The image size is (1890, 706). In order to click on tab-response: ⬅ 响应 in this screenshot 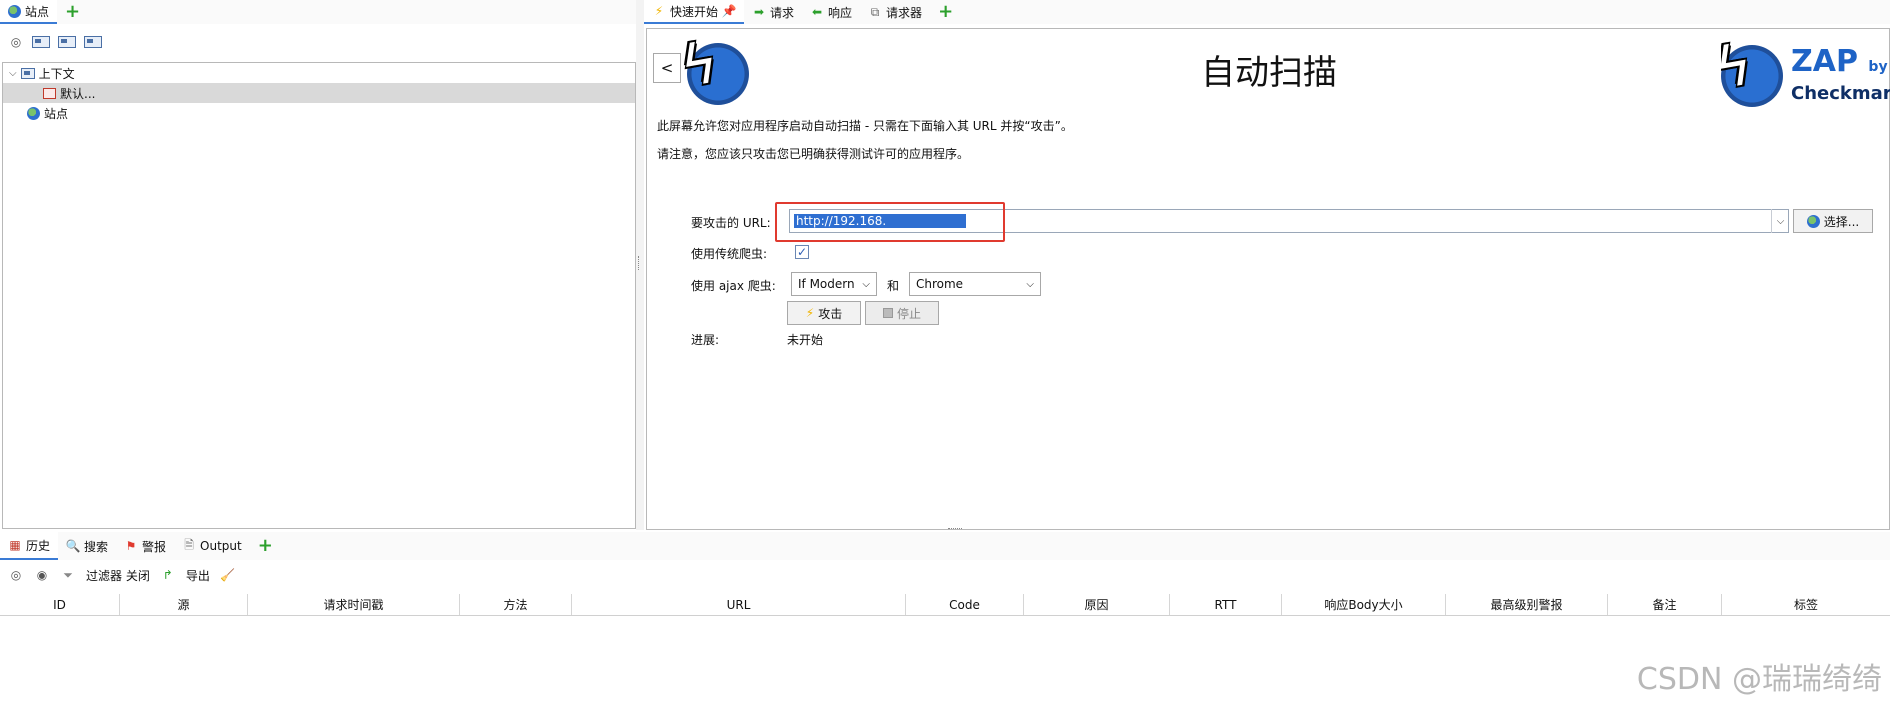, I will do `click(831, 12)`.